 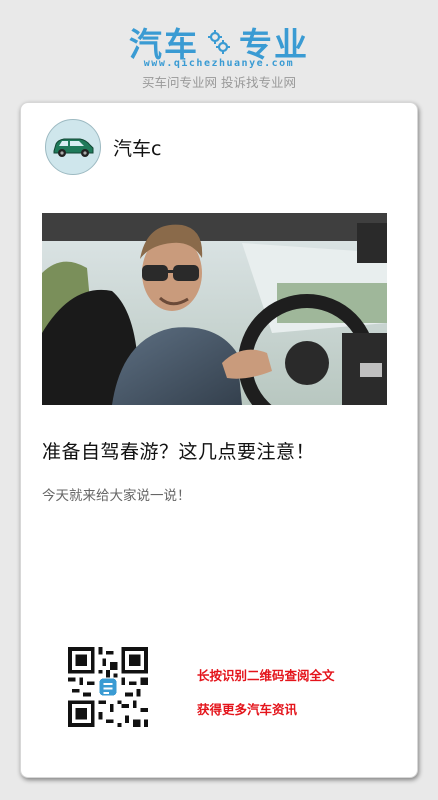 What do you see at coordinates (108, 687) in the screenshot?
I see `qr-code-icon` at bounding box center [108, 687].